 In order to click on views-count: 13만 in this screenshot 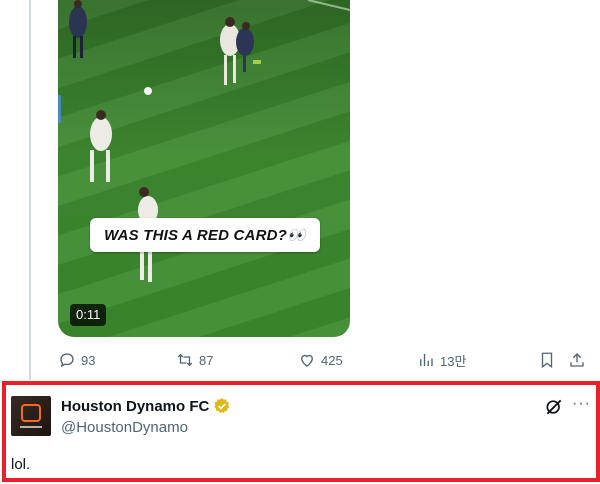, I will do `click(453, 361)`.